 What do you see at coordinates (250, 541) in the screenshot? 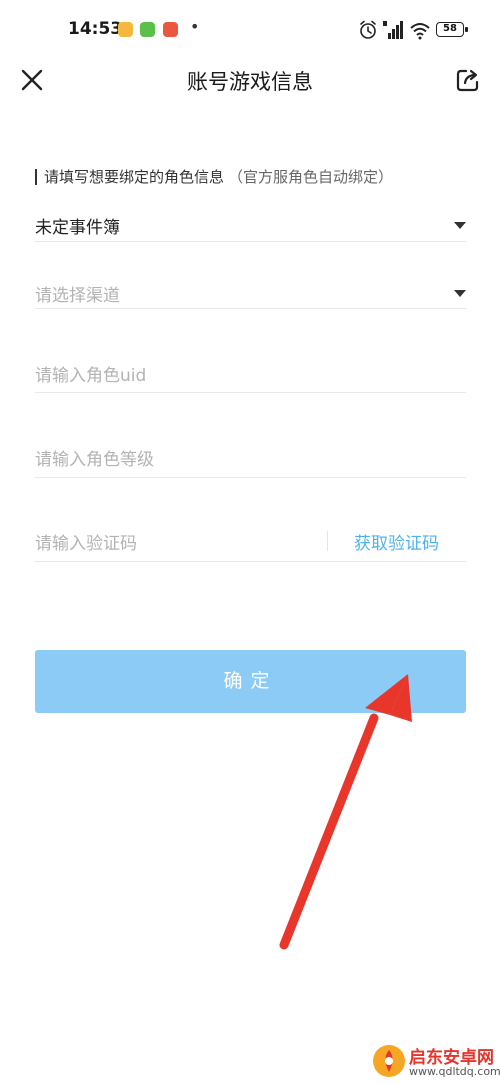
I see `code-input: 请输入验证码 获取验证码` at bounding box center [250, 541].